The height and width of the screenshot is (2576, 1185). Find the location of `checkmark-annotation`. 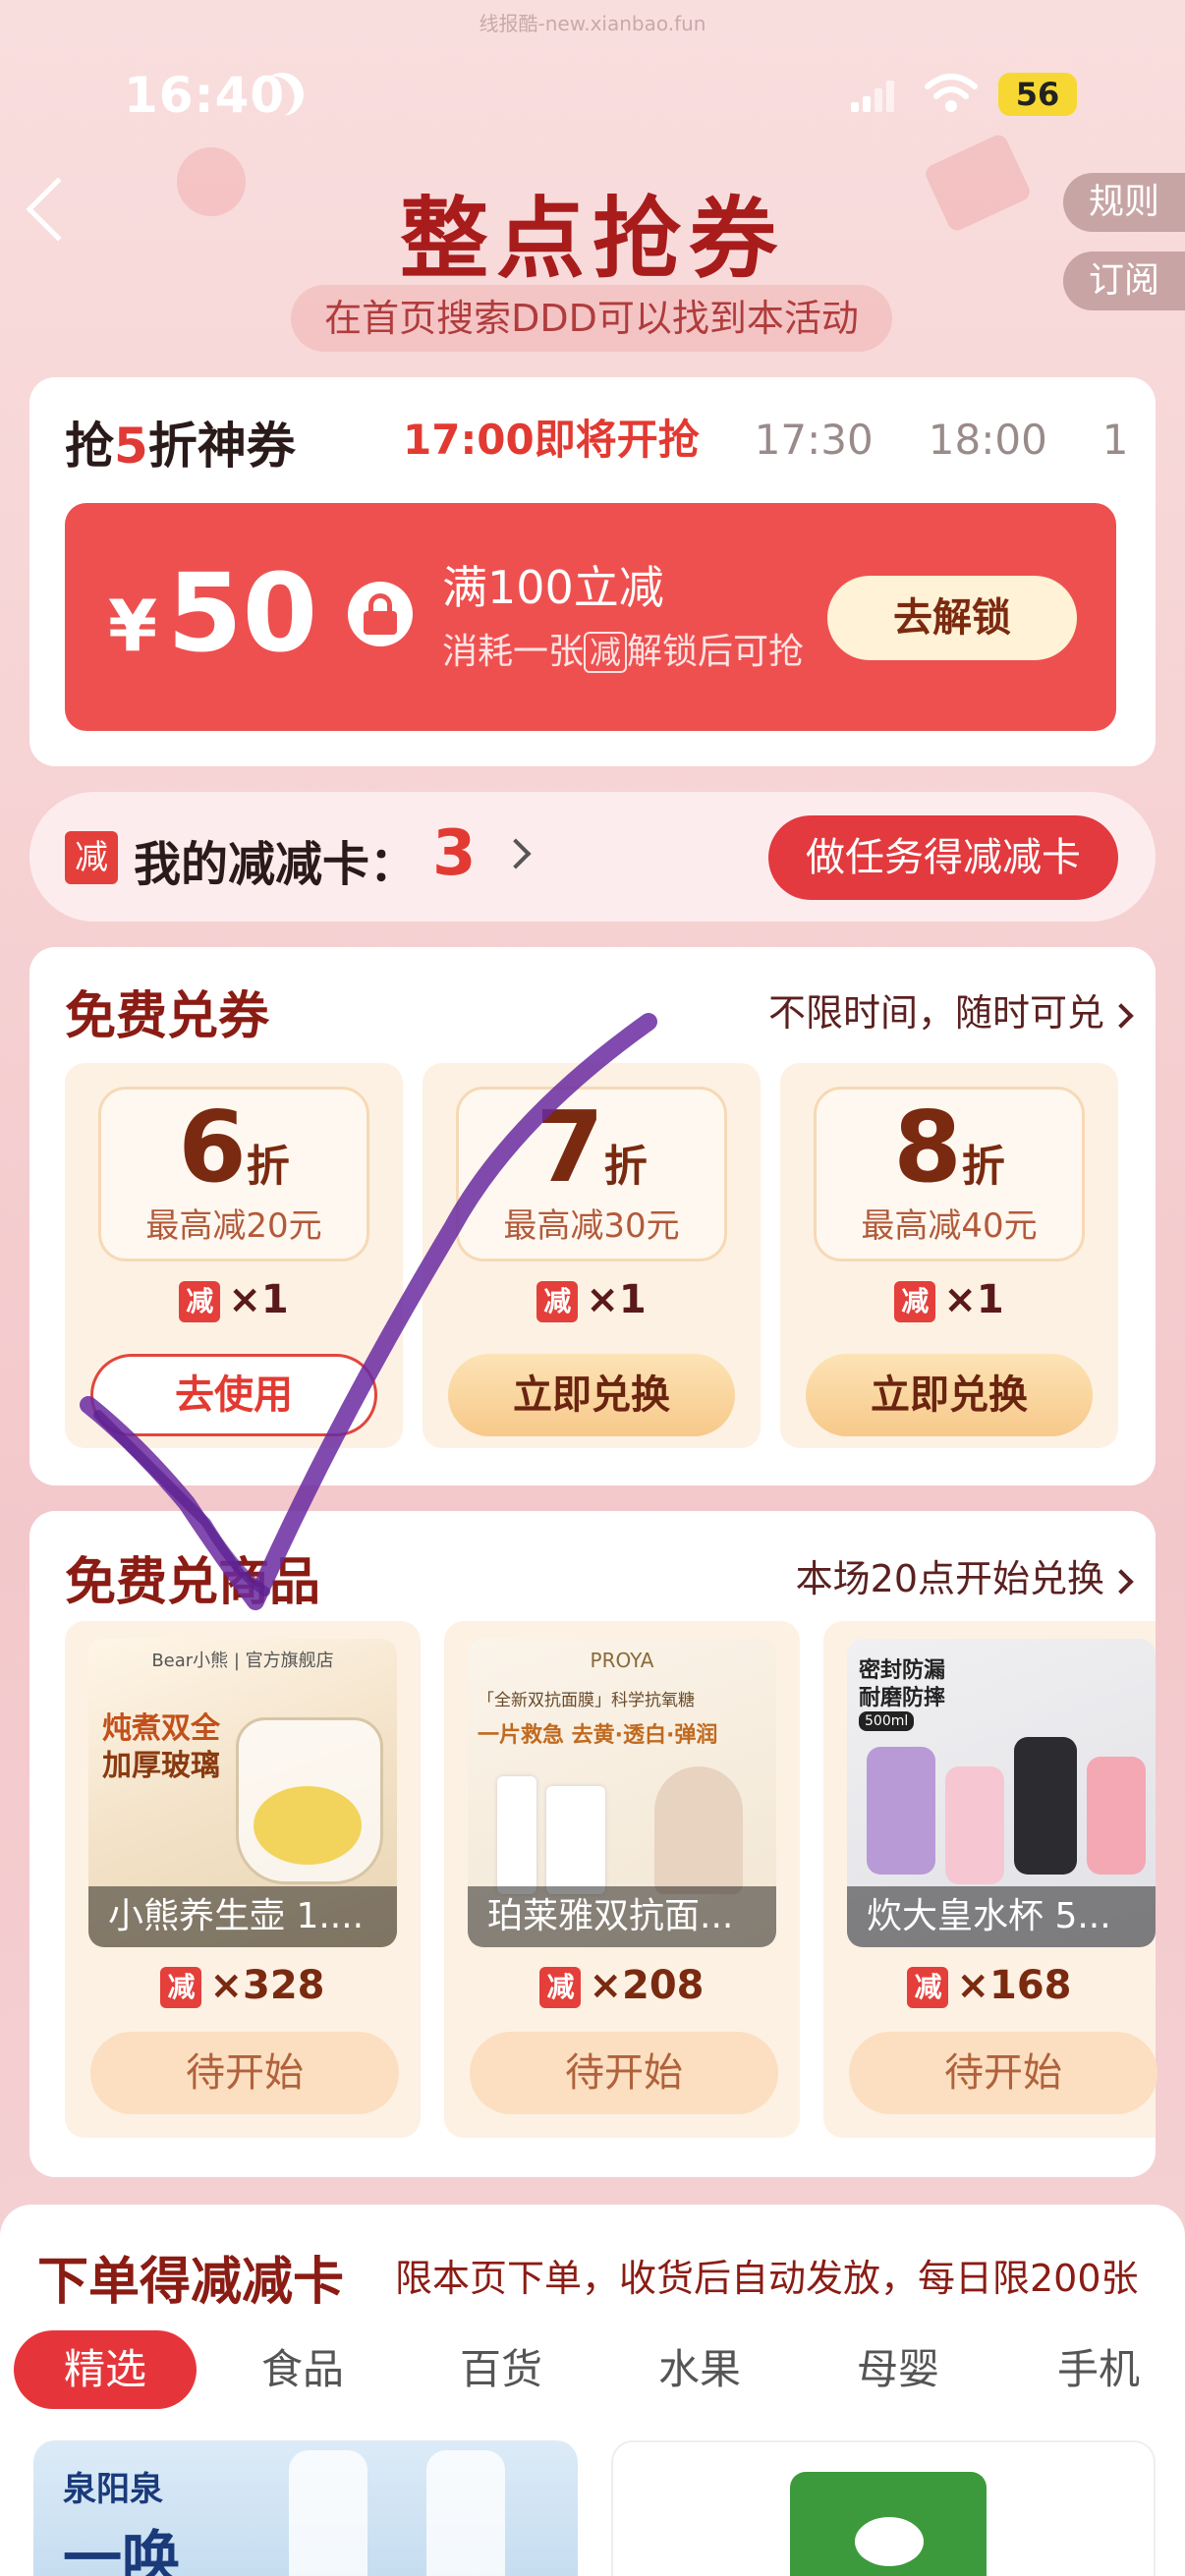

checkmark-annotation is located at coordinates (369, 1311).